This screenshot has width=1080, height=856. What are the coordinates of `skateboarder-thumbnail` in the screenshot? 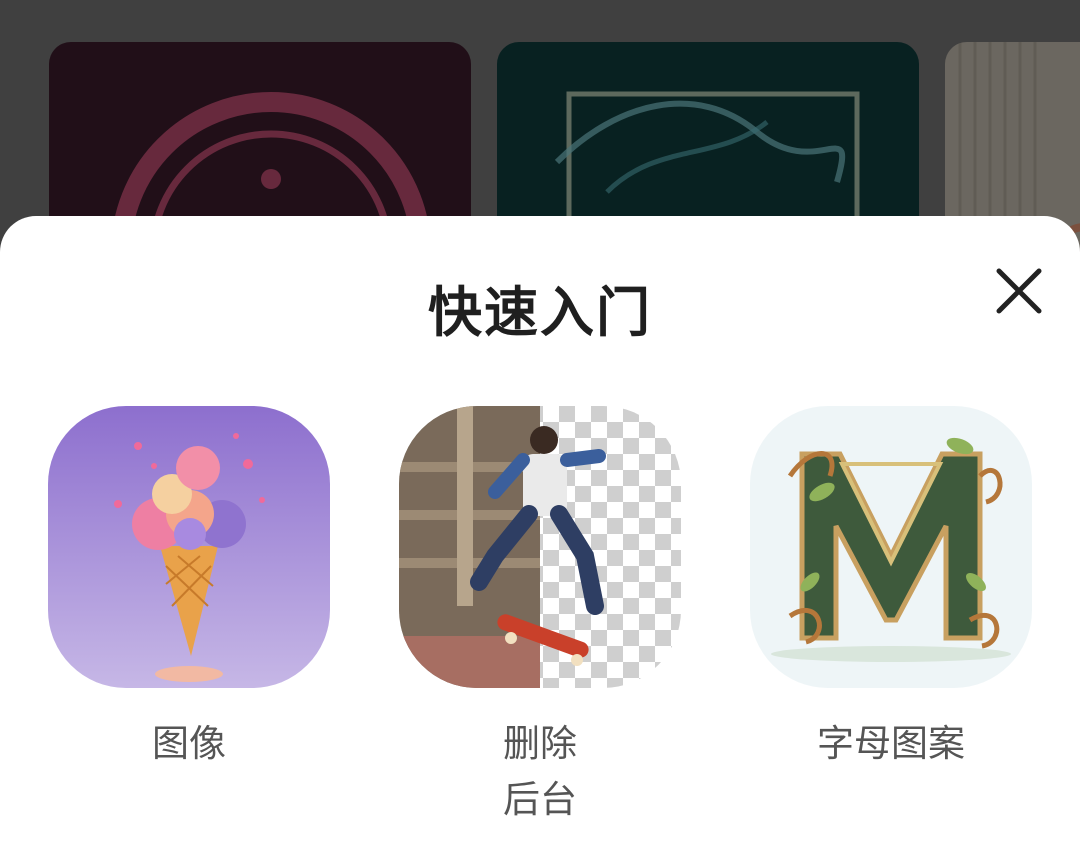 It's located at (540, 547).